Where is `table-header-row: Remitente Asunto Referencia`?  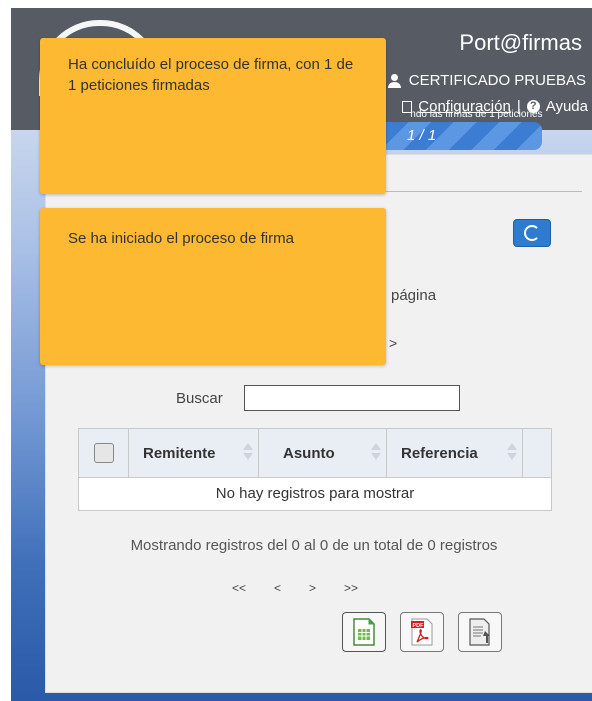 table-header-row: Remitente Asunto Referencia is located at coordinates (315, 453).